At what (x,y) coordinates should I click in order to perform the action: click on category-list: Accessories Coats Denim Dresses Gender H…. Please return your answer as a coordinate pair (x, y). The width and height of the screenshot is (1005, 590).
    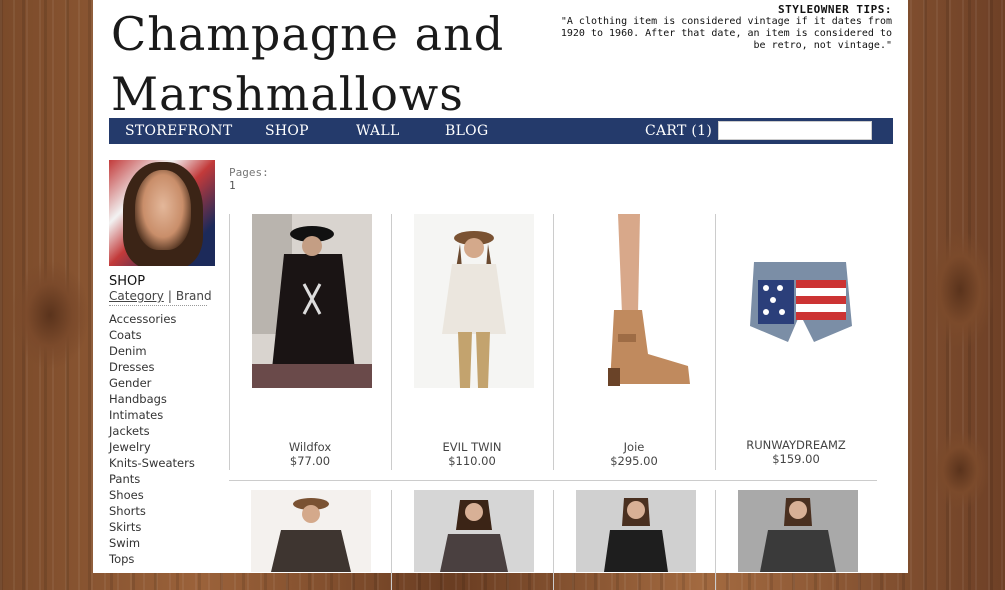
    Looking at the image, I should click on (164, 439).